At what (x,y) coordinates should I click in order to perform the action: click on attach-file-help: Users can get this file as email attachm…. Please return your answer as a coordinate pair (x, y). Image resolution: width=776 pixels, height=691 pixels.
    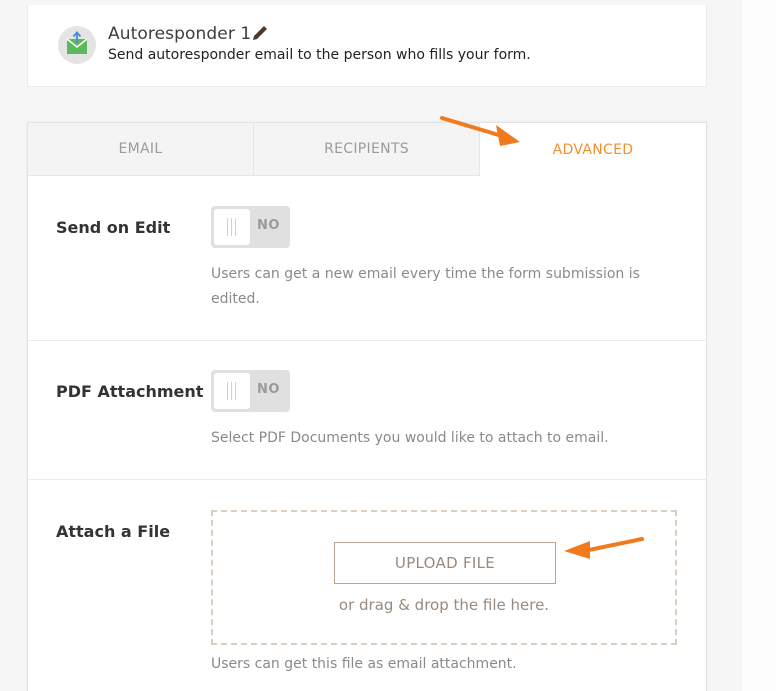
    Looking at the image, I should click on (364, 664).